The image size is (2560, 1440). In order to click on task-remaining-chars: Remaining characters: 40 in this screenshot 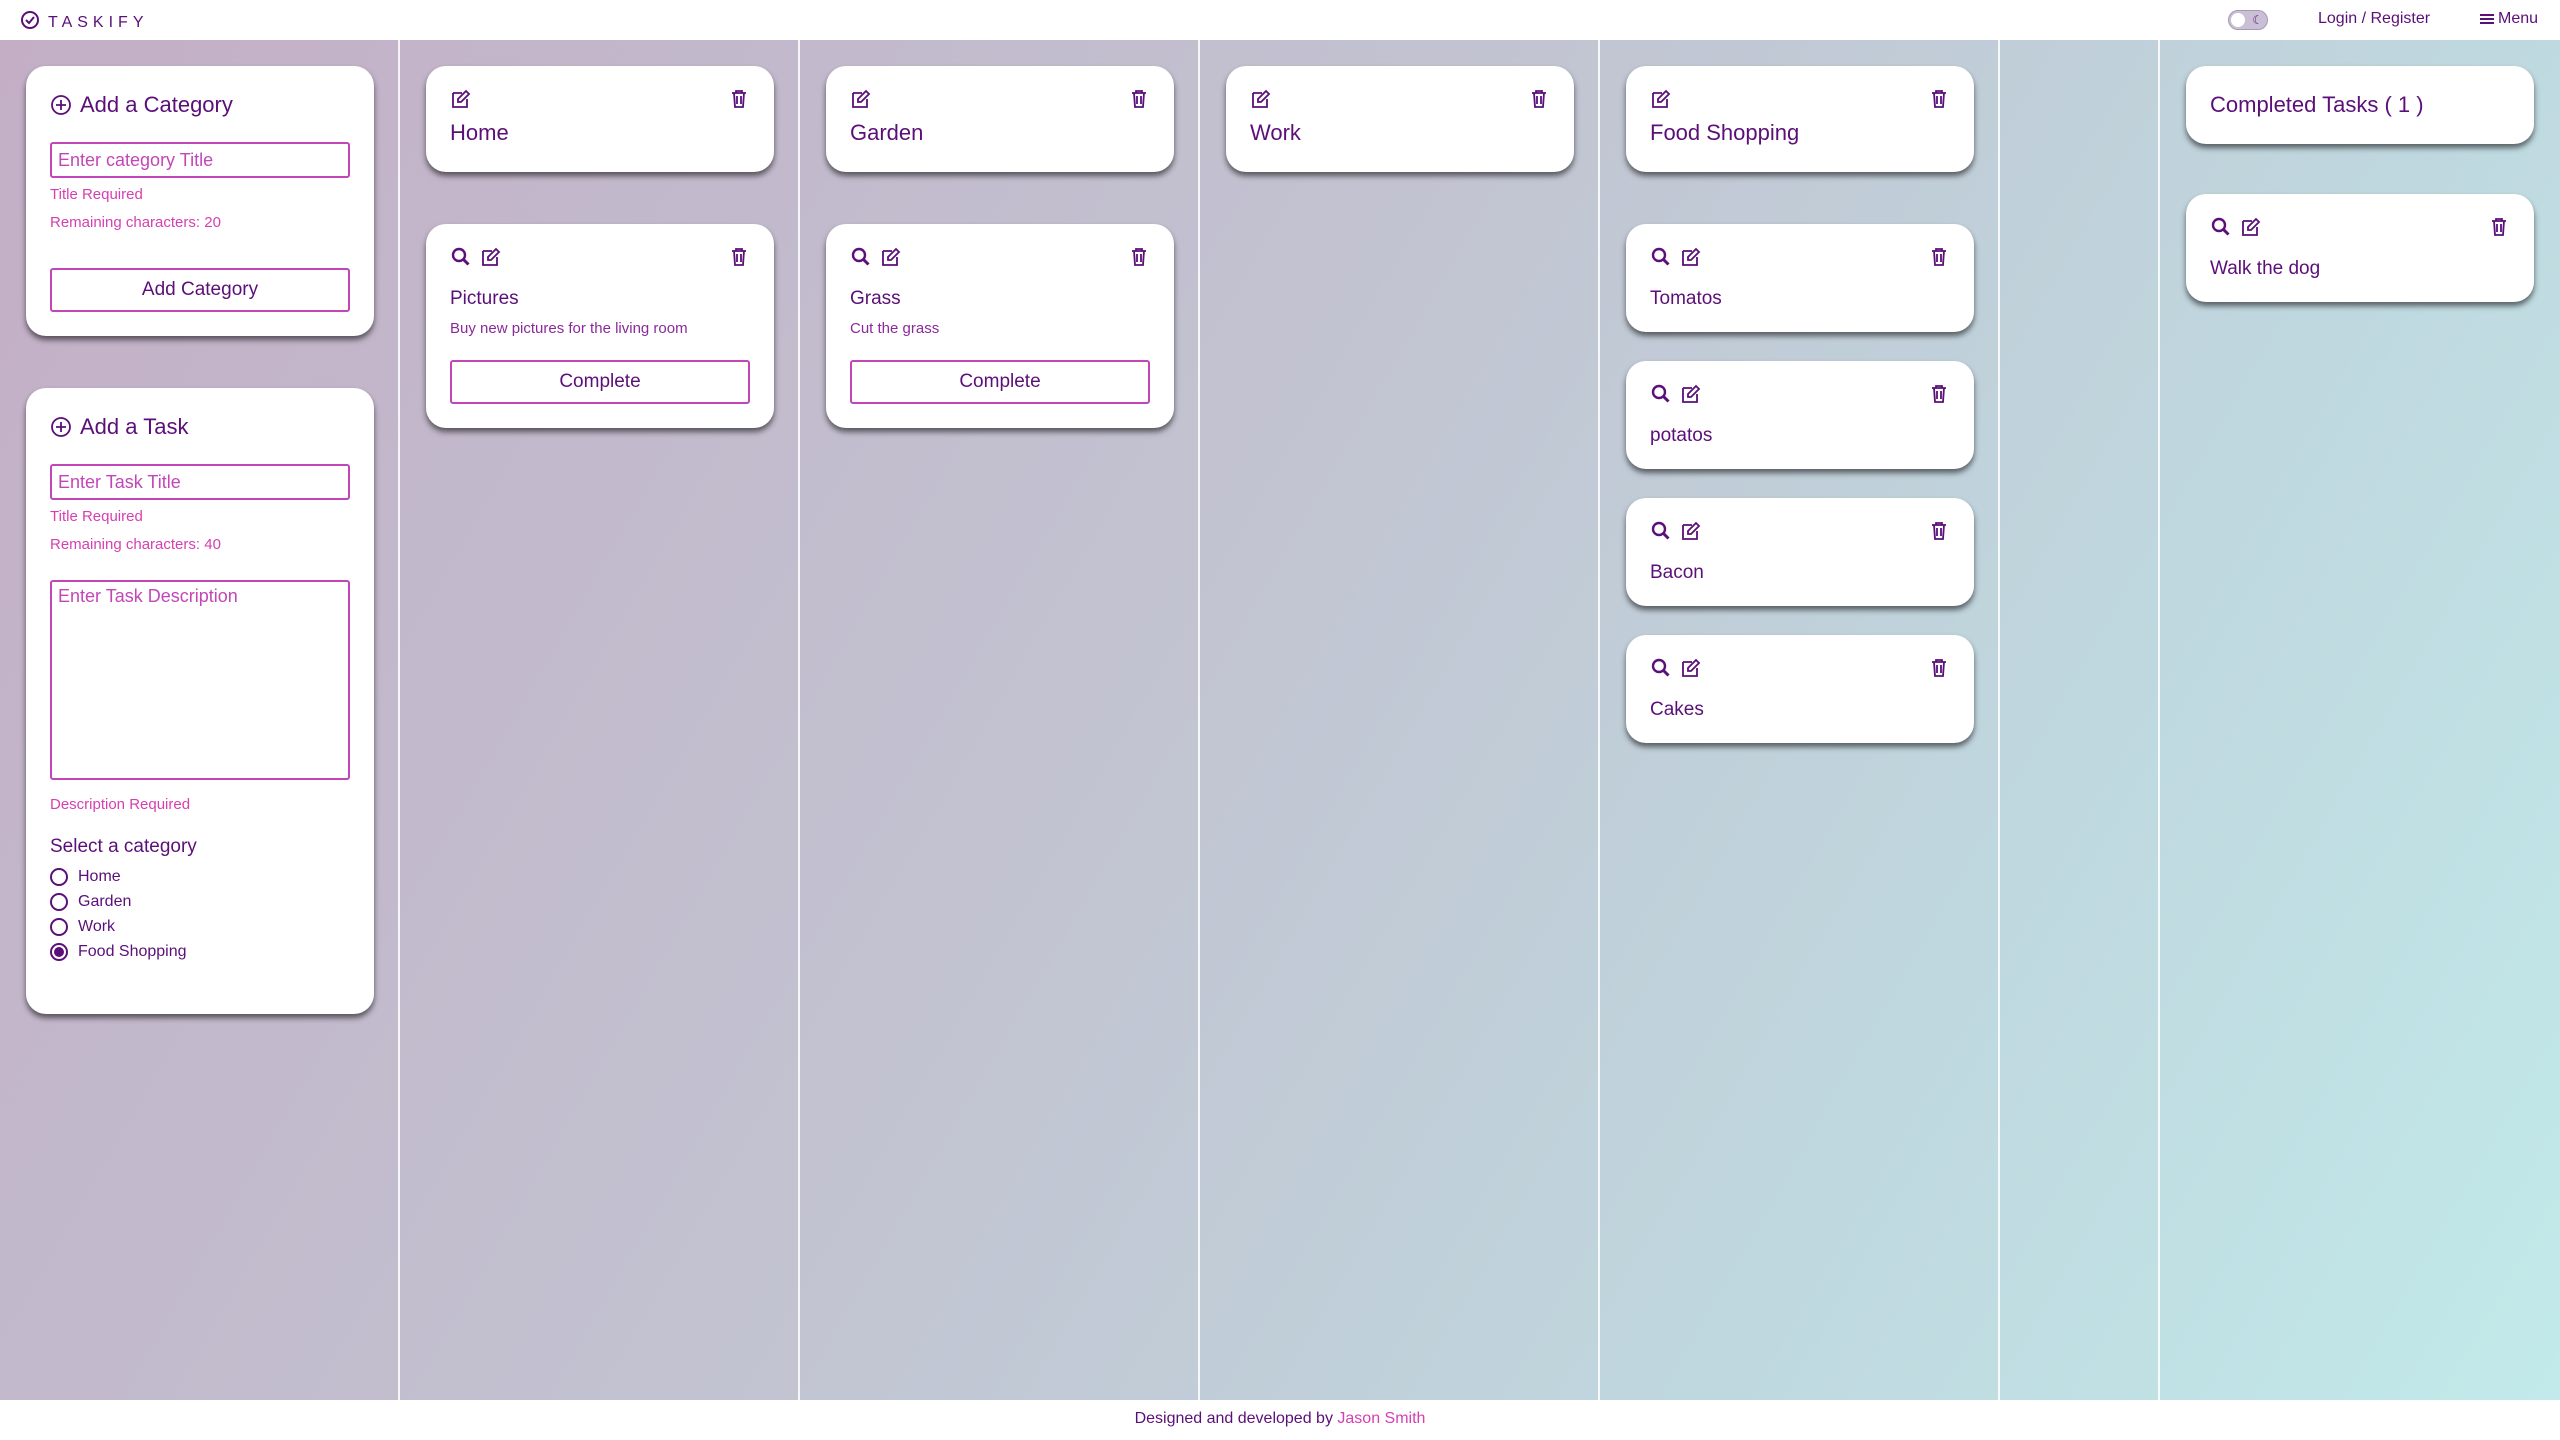, I will do `click(135, 544)`.